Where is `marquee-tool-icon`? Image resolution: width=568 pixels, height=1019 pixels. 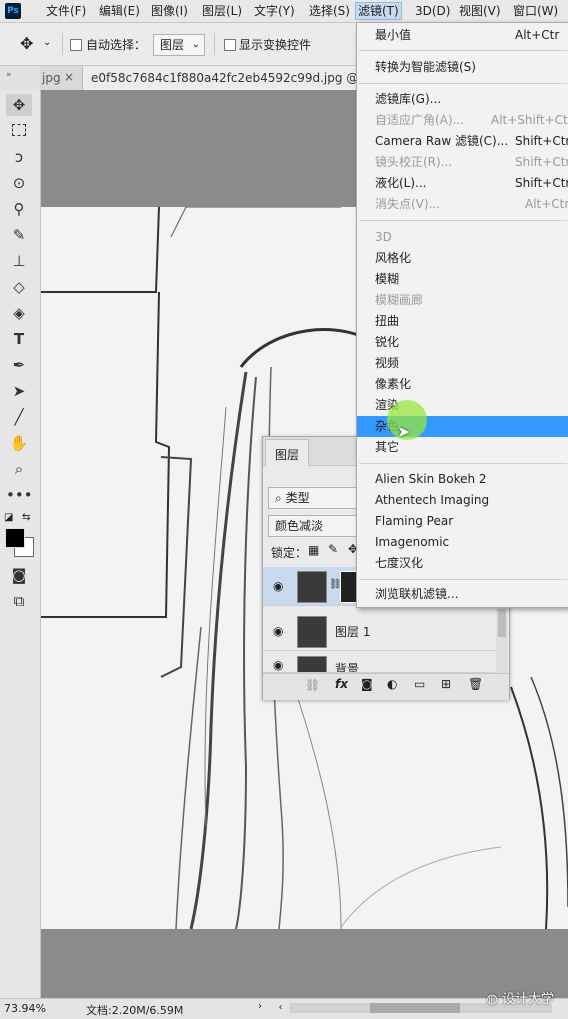
marquee-tool-icon is located at coordinates (19, 131).